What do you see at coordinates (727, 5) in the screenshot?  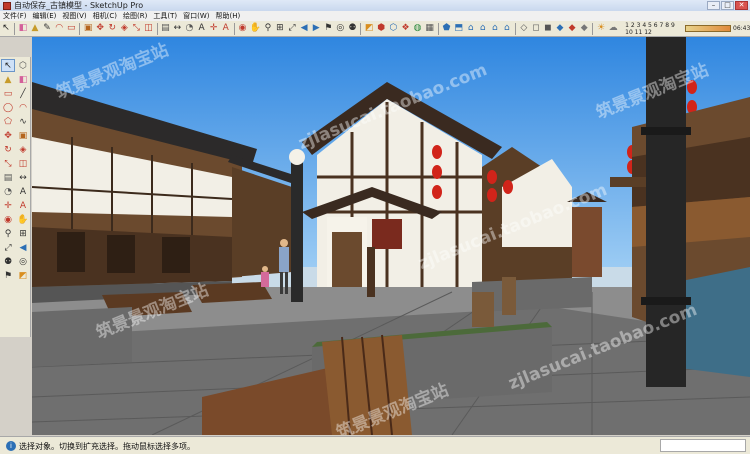 I see `maximize-button: □` at bounding box center [727, 5].